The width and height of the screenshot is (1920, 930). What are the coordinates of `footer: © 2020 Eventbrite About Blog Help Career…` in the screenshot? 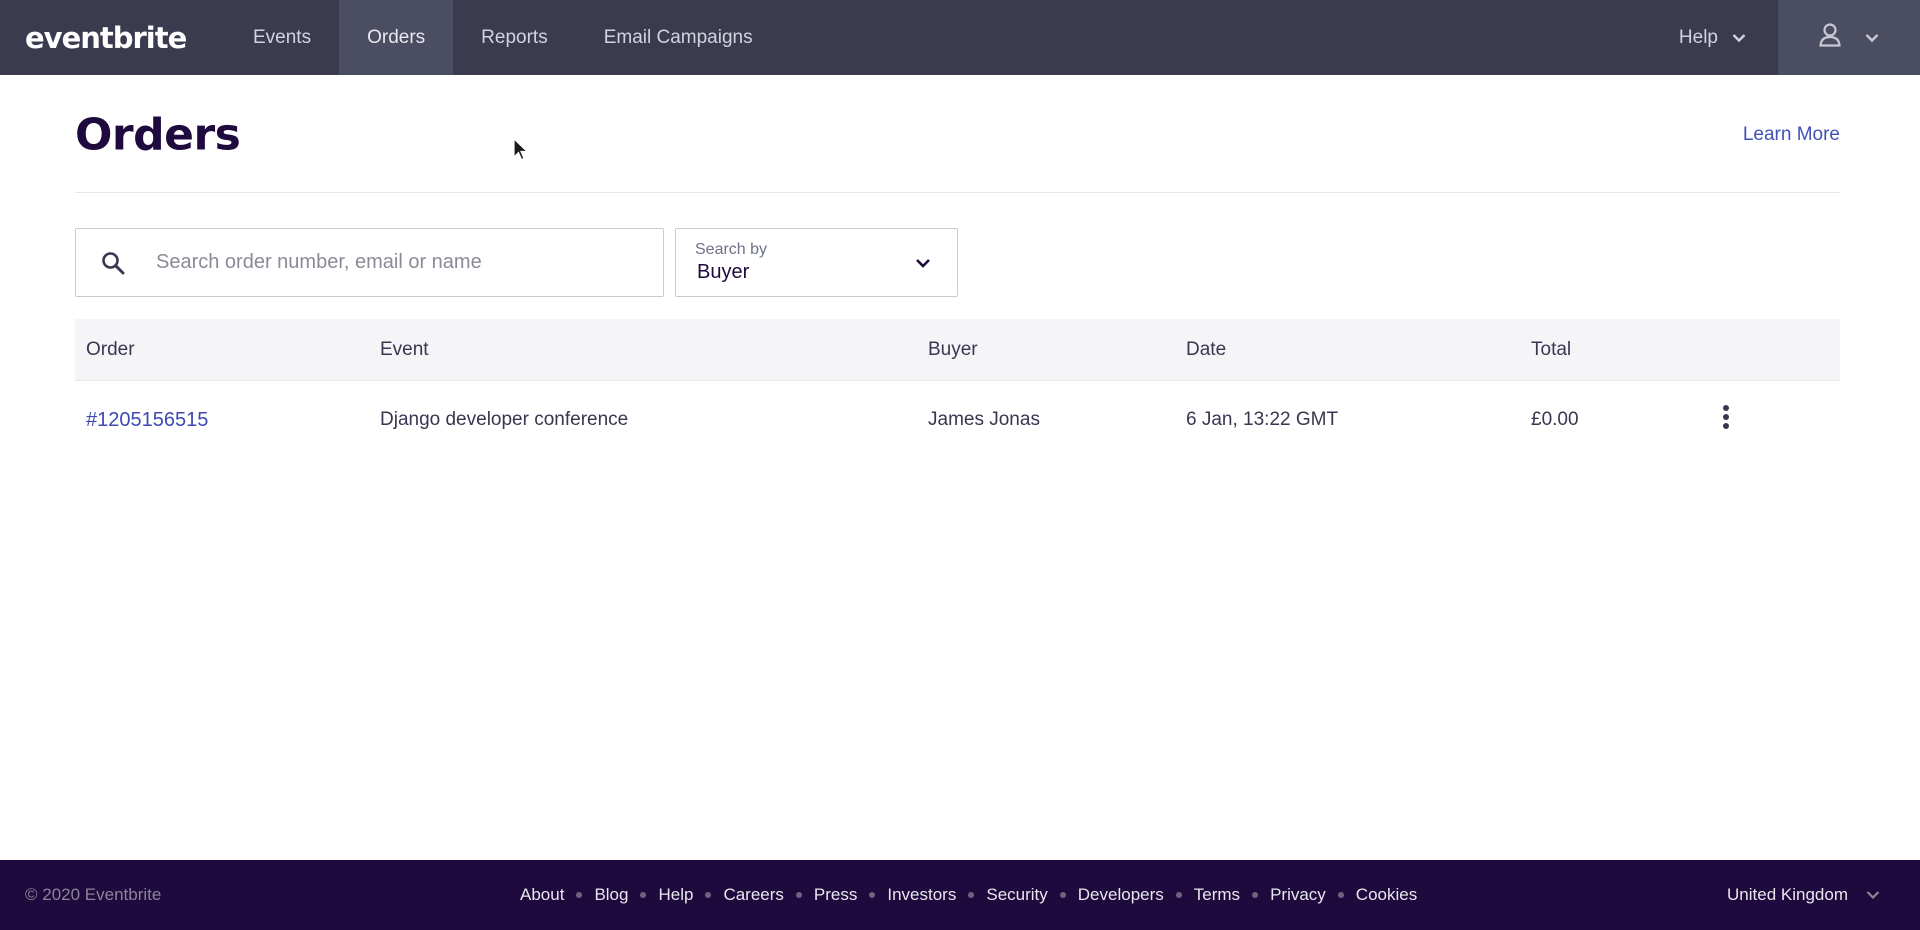 It's located at (960, 895).